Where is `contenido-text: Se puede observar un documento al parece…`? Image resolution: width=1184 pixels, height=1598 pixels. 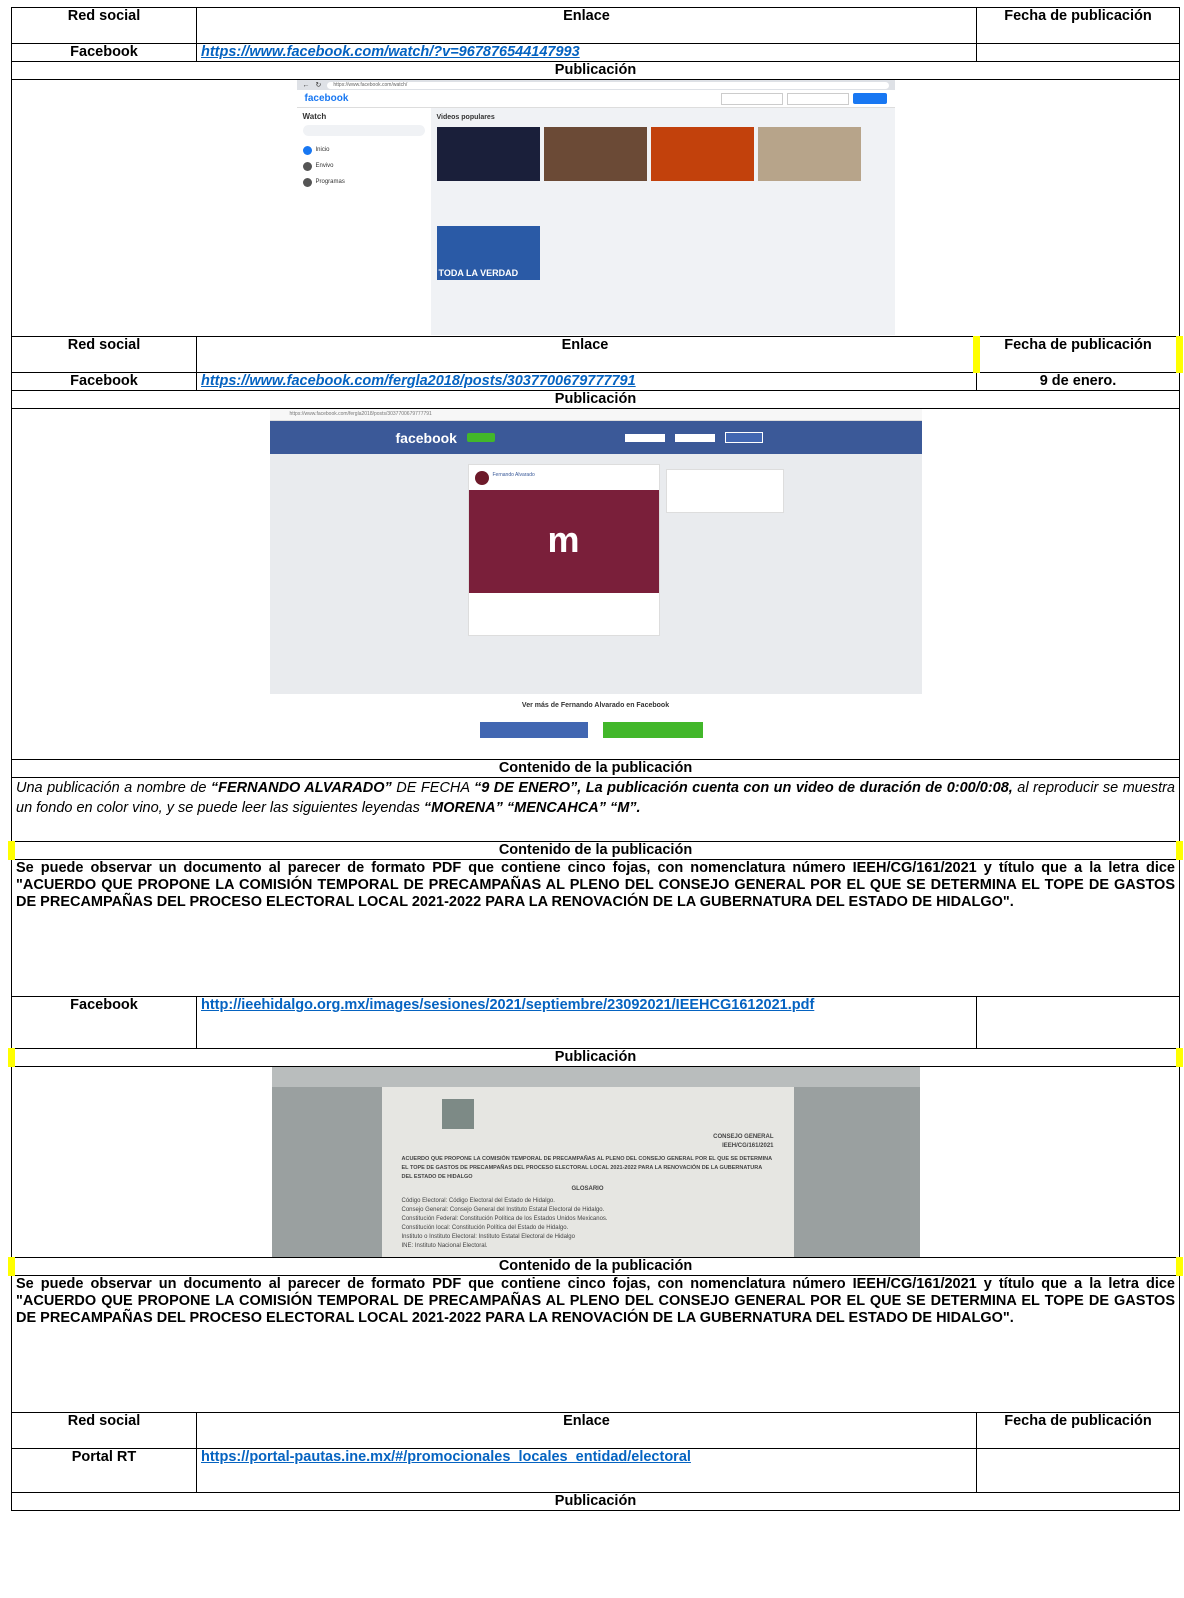 contenido-text: Se puede observar un documento al parece… is located at coordinates (595, 928).